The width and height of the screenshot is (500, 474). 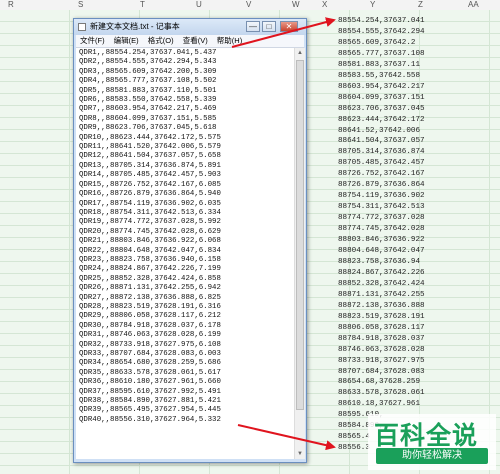 I want to click on cell-value: 88872.138,37636.888, so click(x=408, y=306).